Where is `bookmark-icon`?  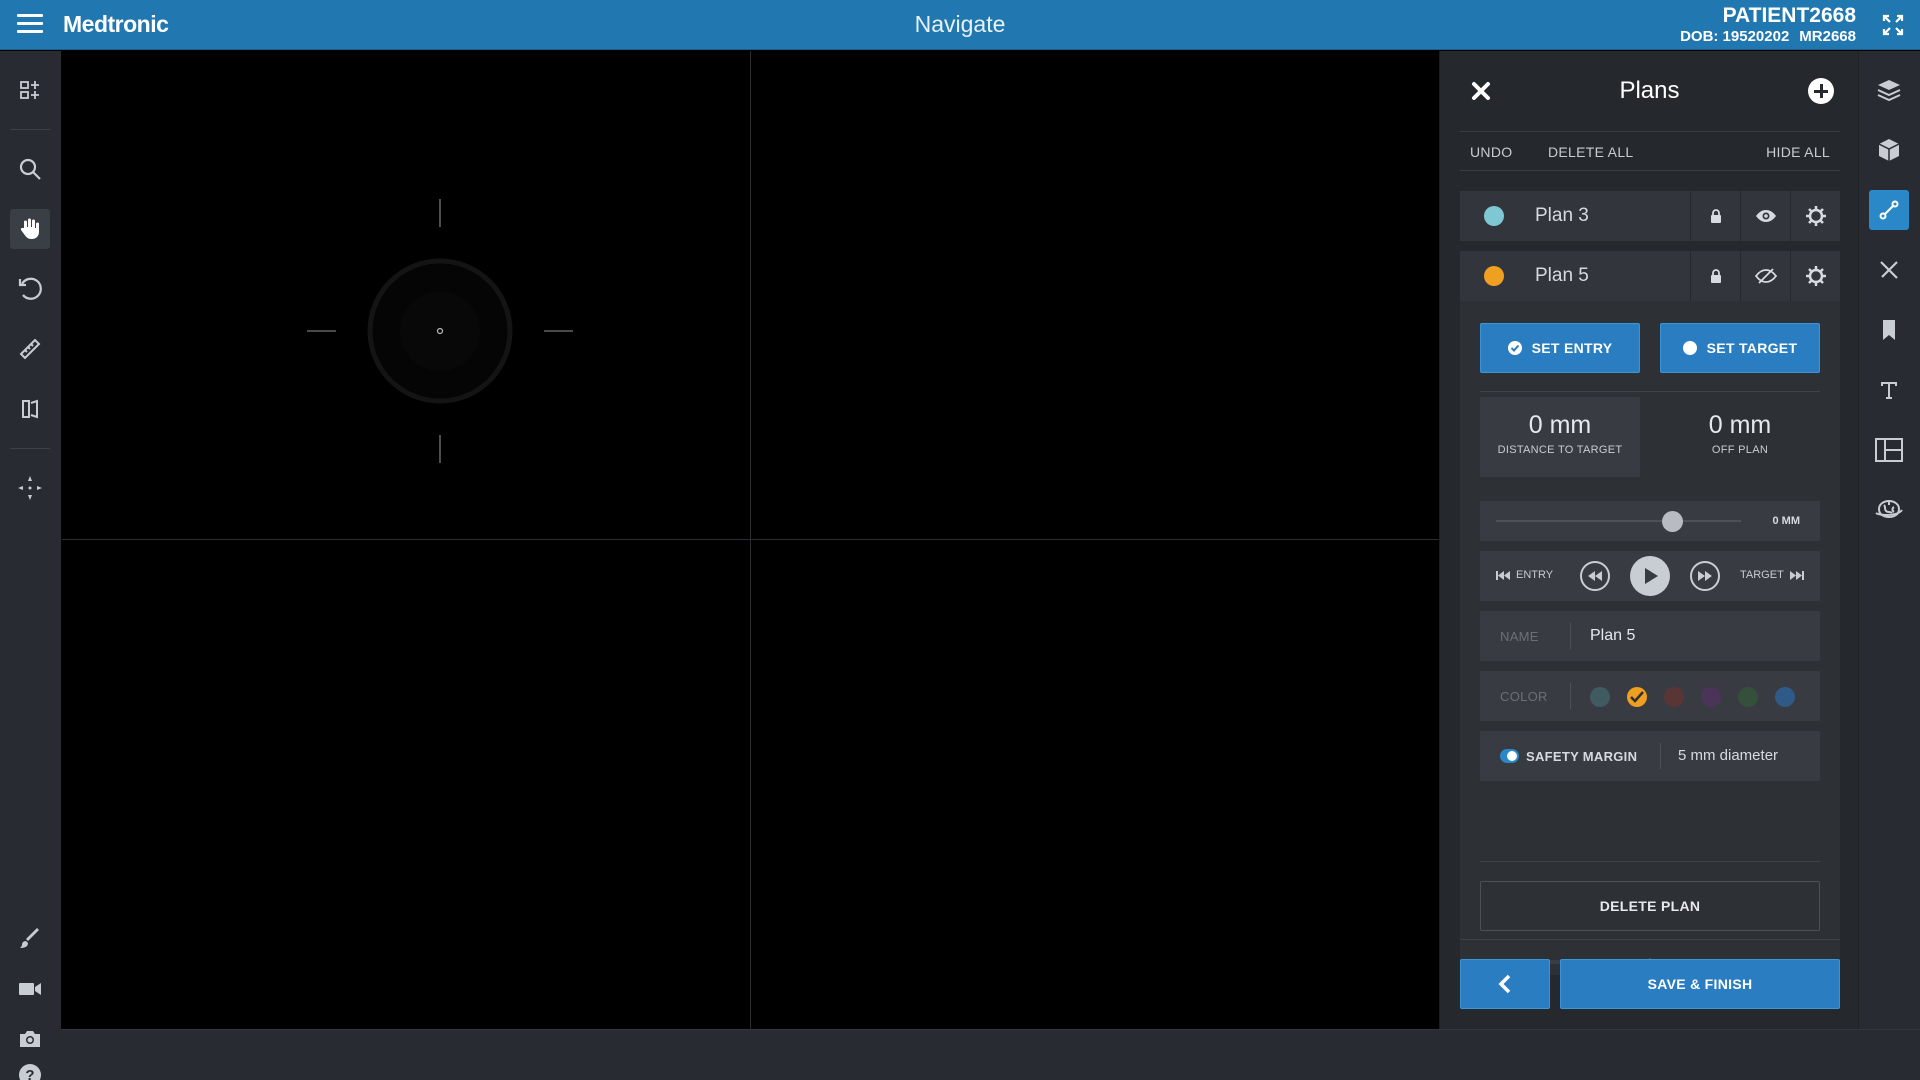 bookmark-icon is located at coordinates (1889, 330).